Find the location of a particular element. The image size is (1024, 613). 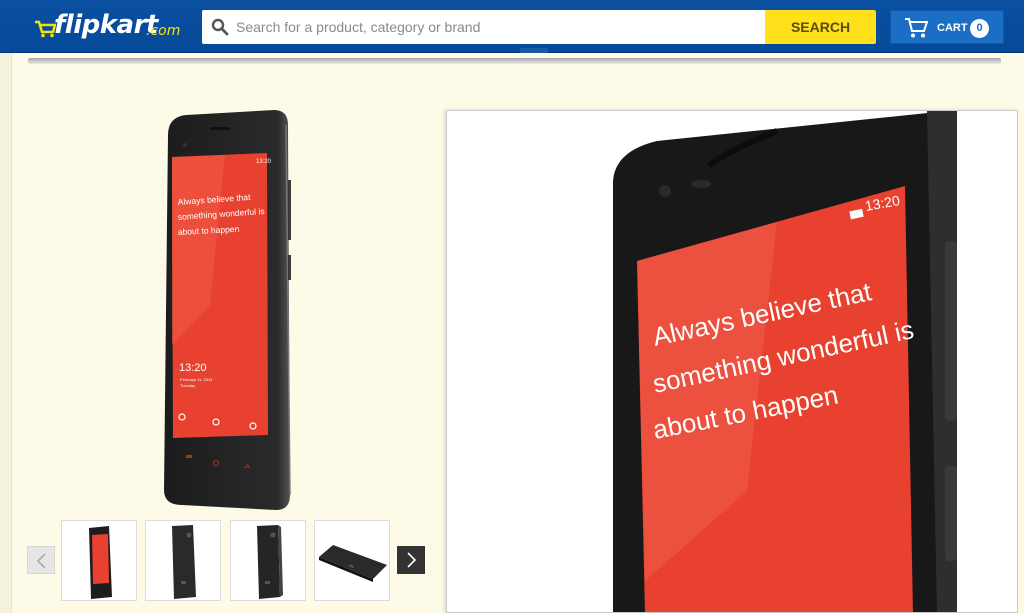

screen-day: Tuesday is located at coordinates (187, 385).